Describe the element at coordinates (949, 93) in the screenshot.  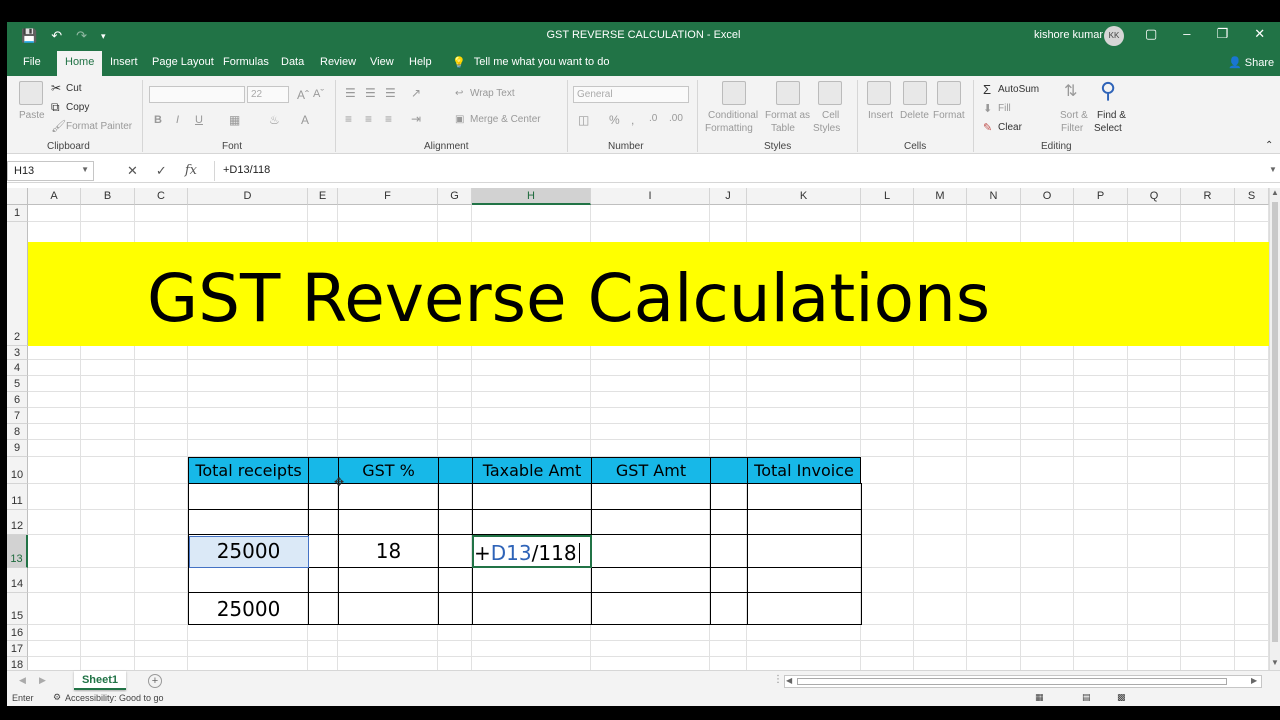
I see `format-cells-icon` at that location.